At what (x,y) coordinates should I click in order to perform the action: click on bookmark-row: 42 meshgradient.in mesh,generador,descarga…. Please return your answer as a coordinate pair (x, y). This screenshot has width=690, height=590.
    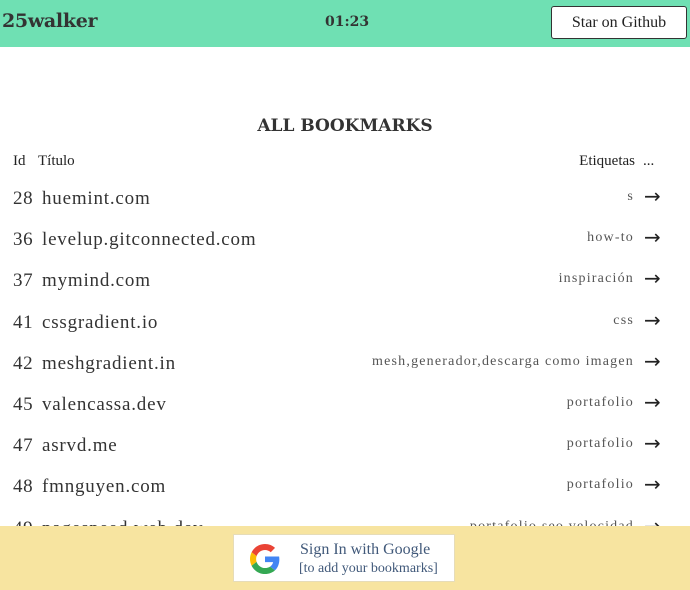
    Looking at the image, I should click on (345, 363).